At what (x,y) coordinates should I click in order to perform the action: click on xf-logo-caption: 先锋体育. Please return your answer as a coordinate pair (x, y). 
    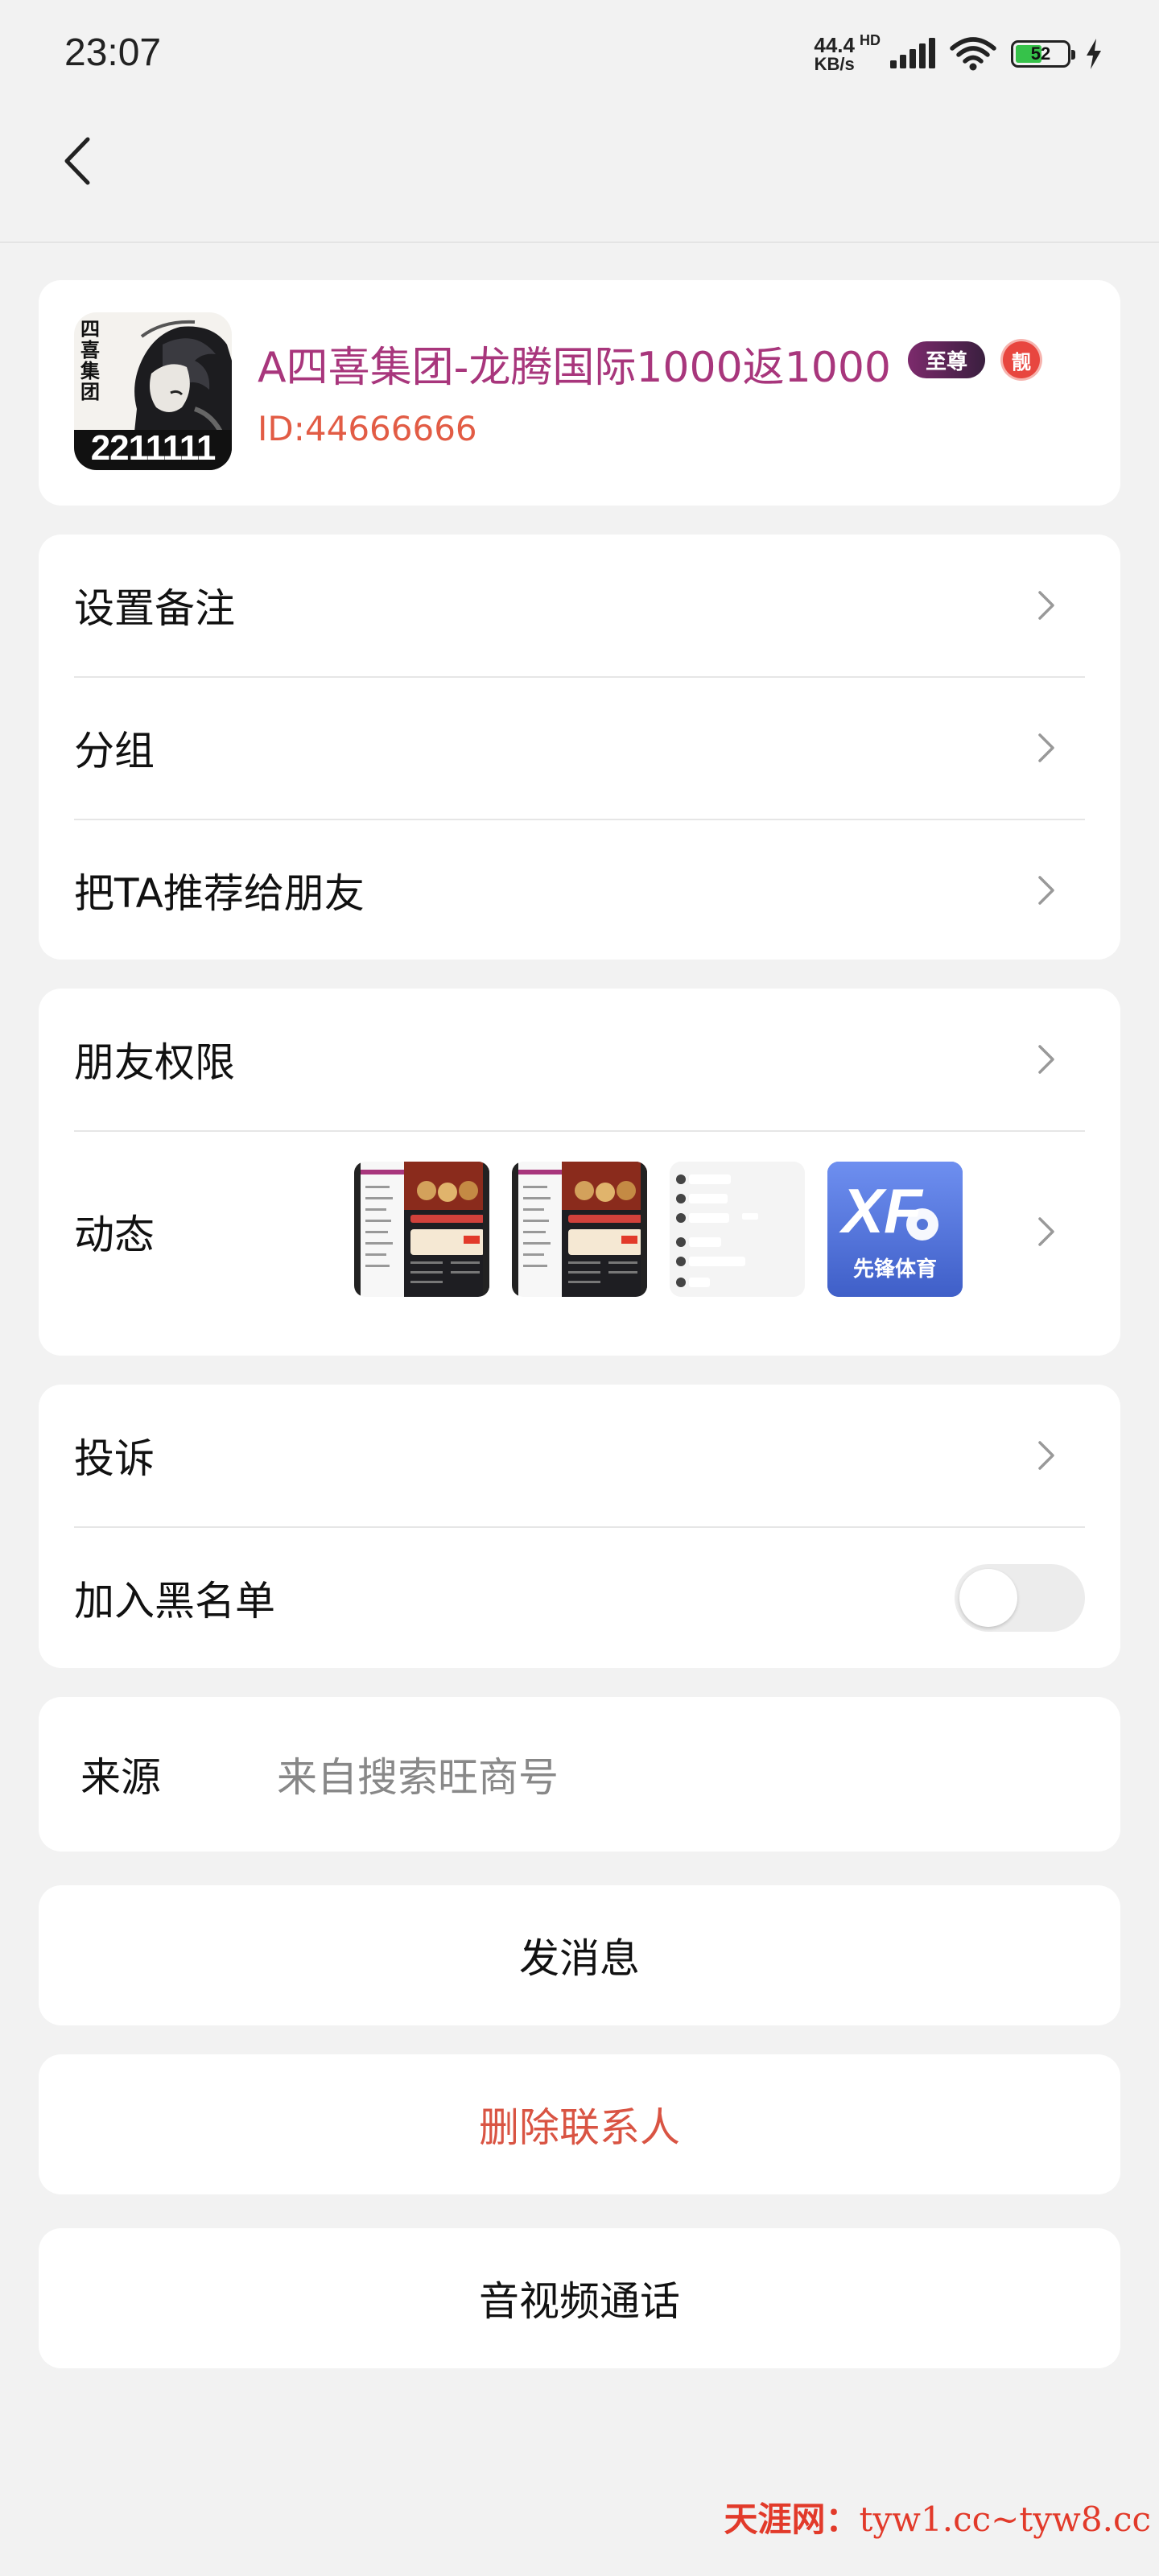
    Looking at the image, I should click on (894, 1269).